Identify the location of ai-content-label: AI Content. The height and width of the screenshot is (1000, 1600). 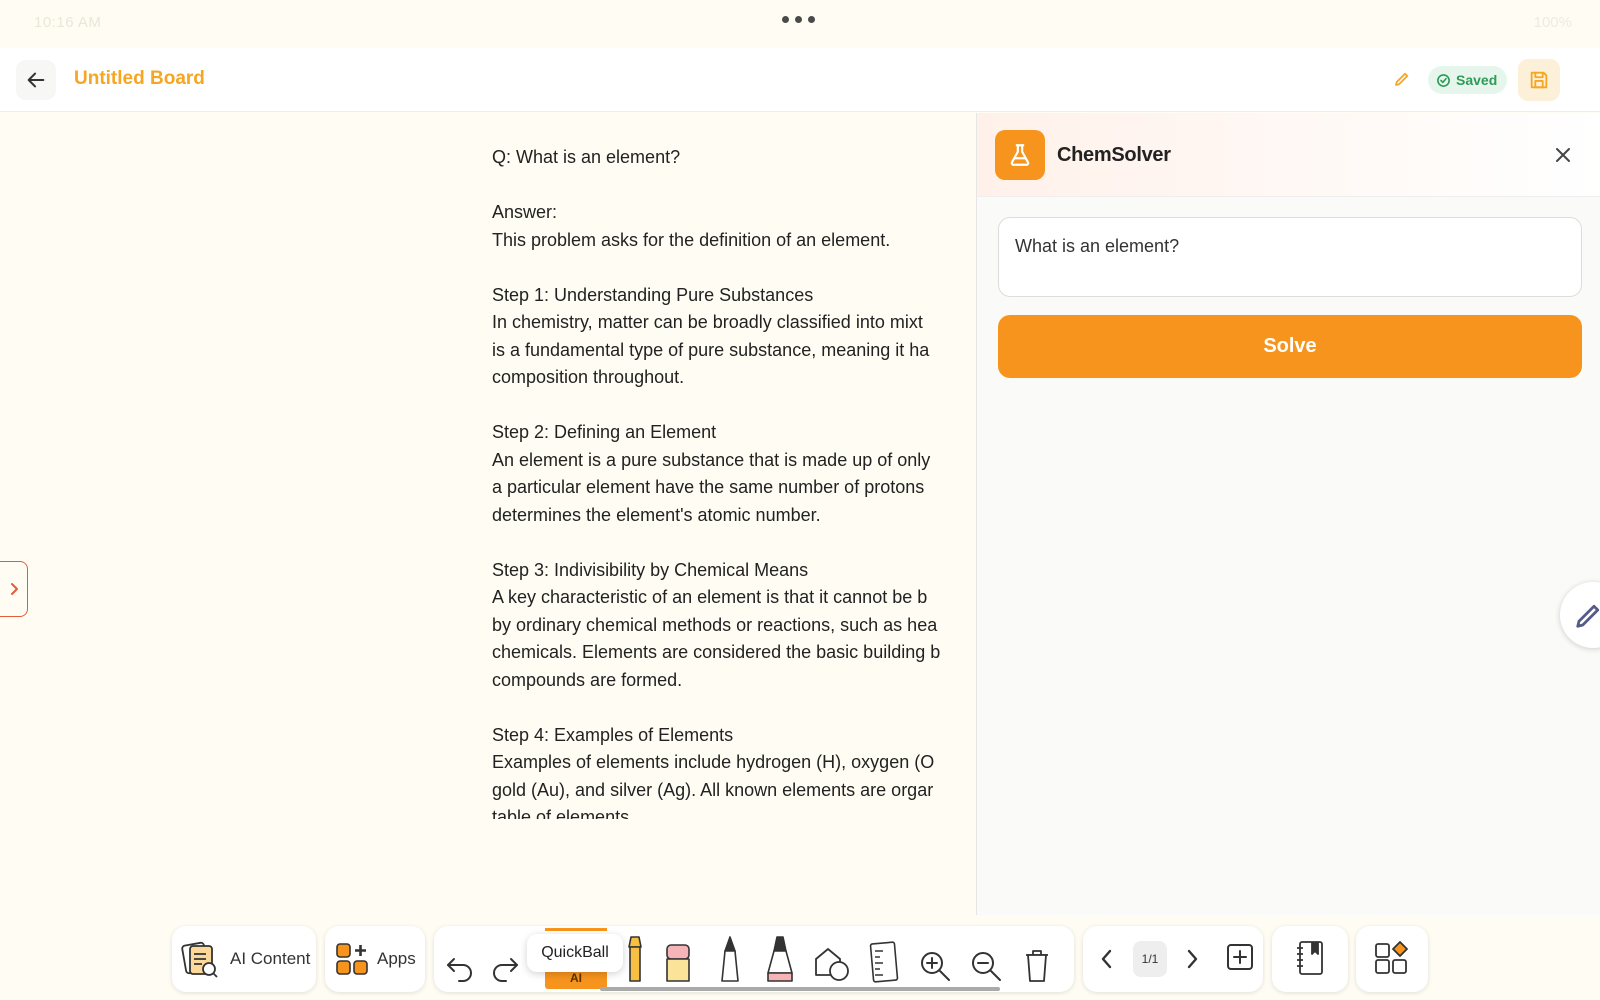
(270, 958).